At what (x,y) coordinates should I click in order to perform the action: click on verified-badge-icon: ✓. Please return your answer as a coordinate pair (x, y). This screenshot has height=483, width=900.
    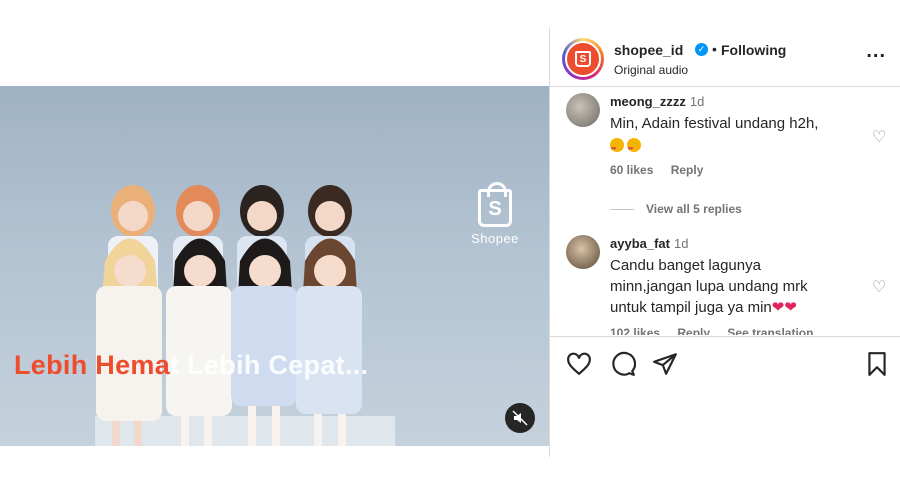
    Looking at the image, I should click on (701, 49).